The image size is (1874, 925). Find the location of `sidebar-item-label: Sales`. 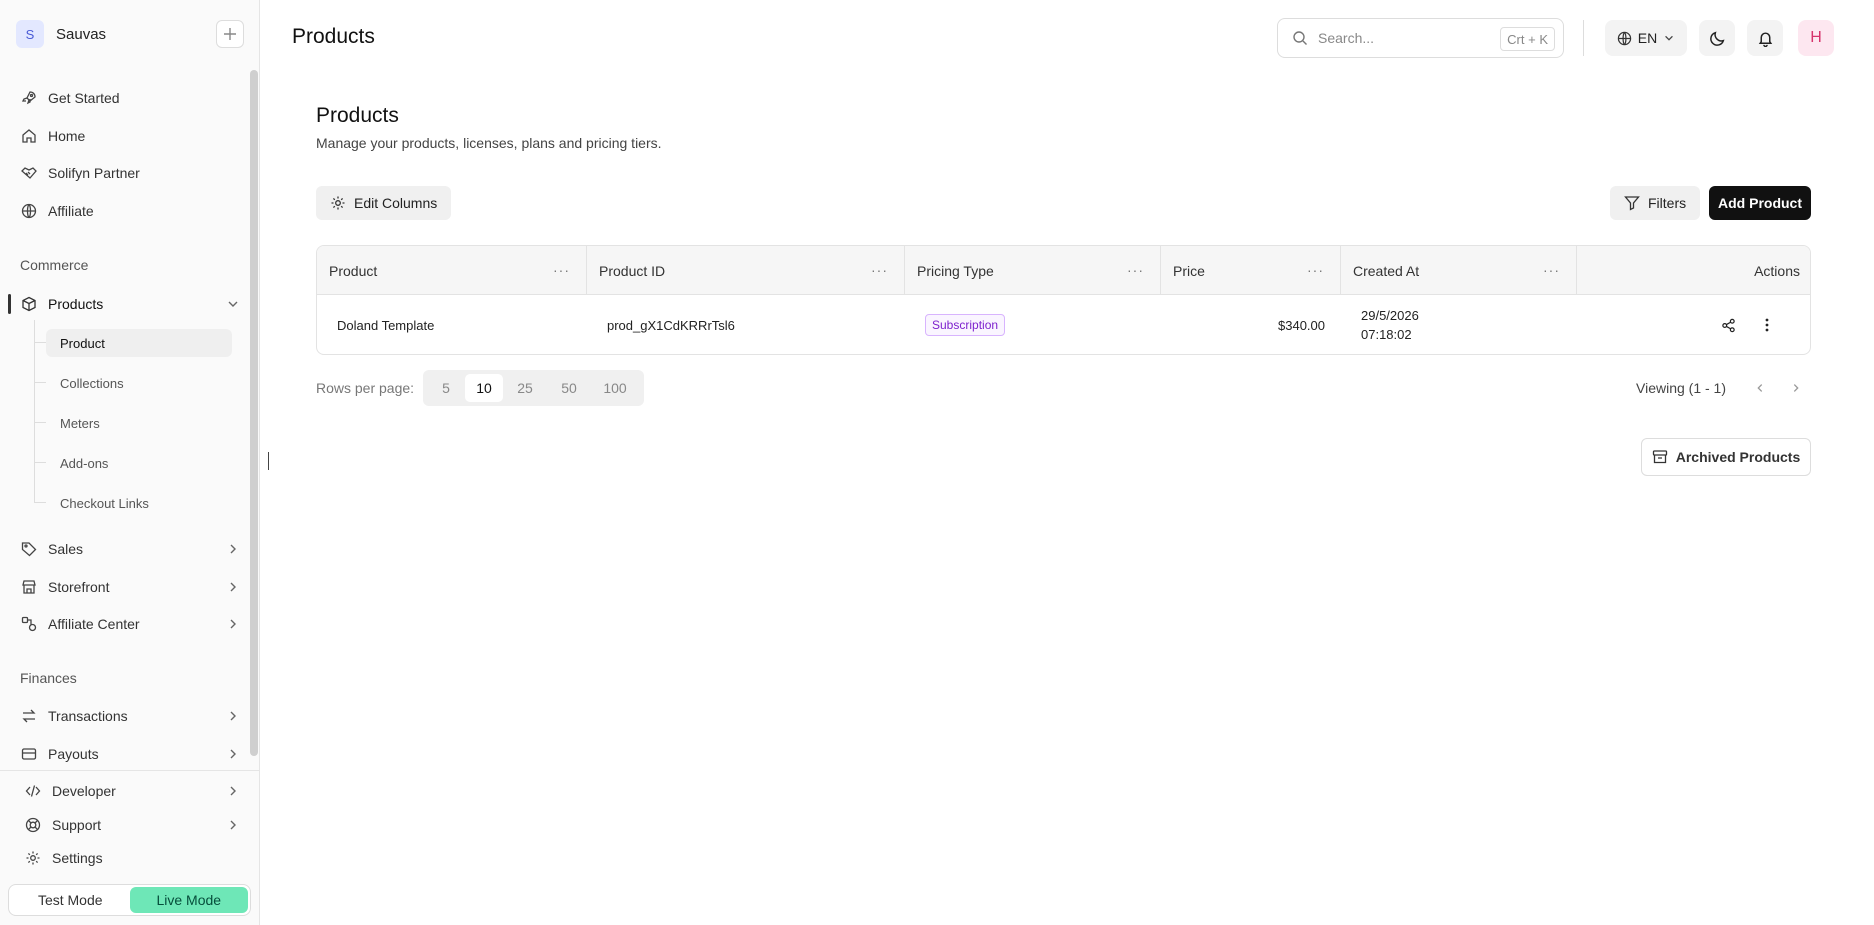

sidebar-item-label: Sales is located at coordinates (66, 549).